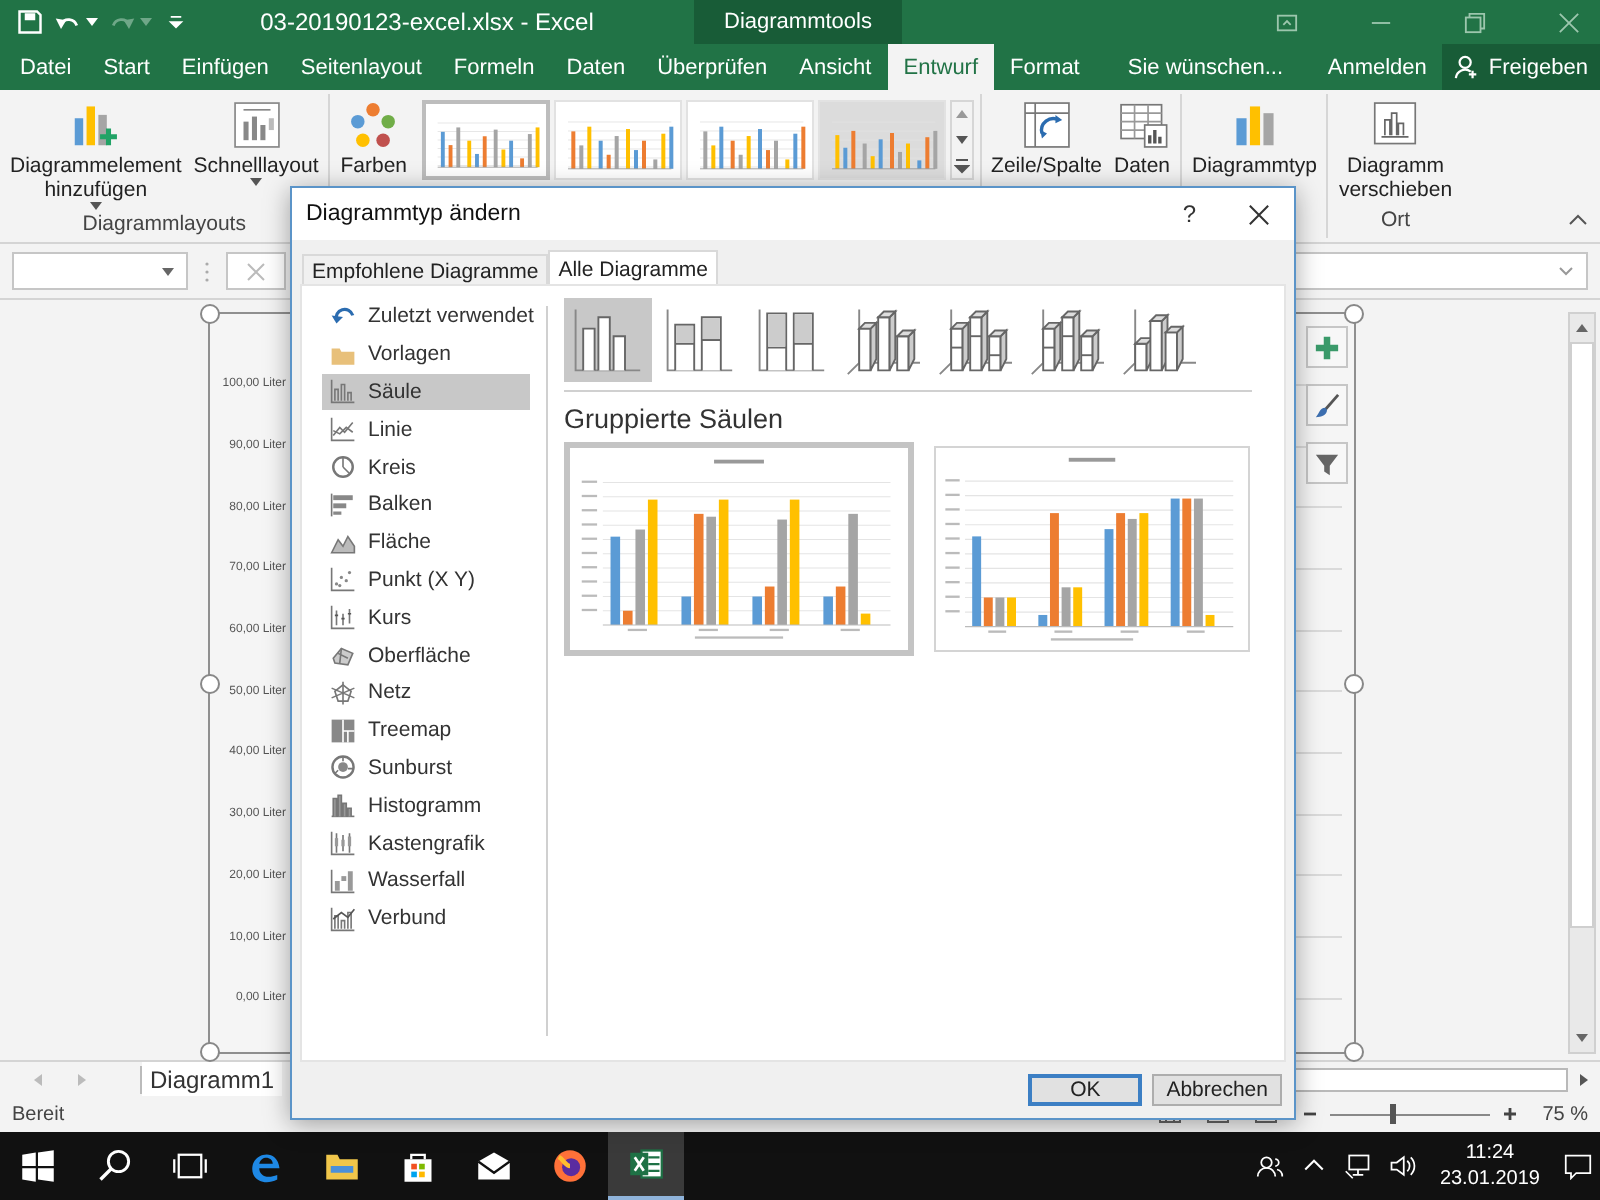 This screenshot has width=1600, height=1200. What do you see at coordinates (44, 67) in the screenshot?
I see `ribbon-tab: Datei` at bounding box center [44, 67].